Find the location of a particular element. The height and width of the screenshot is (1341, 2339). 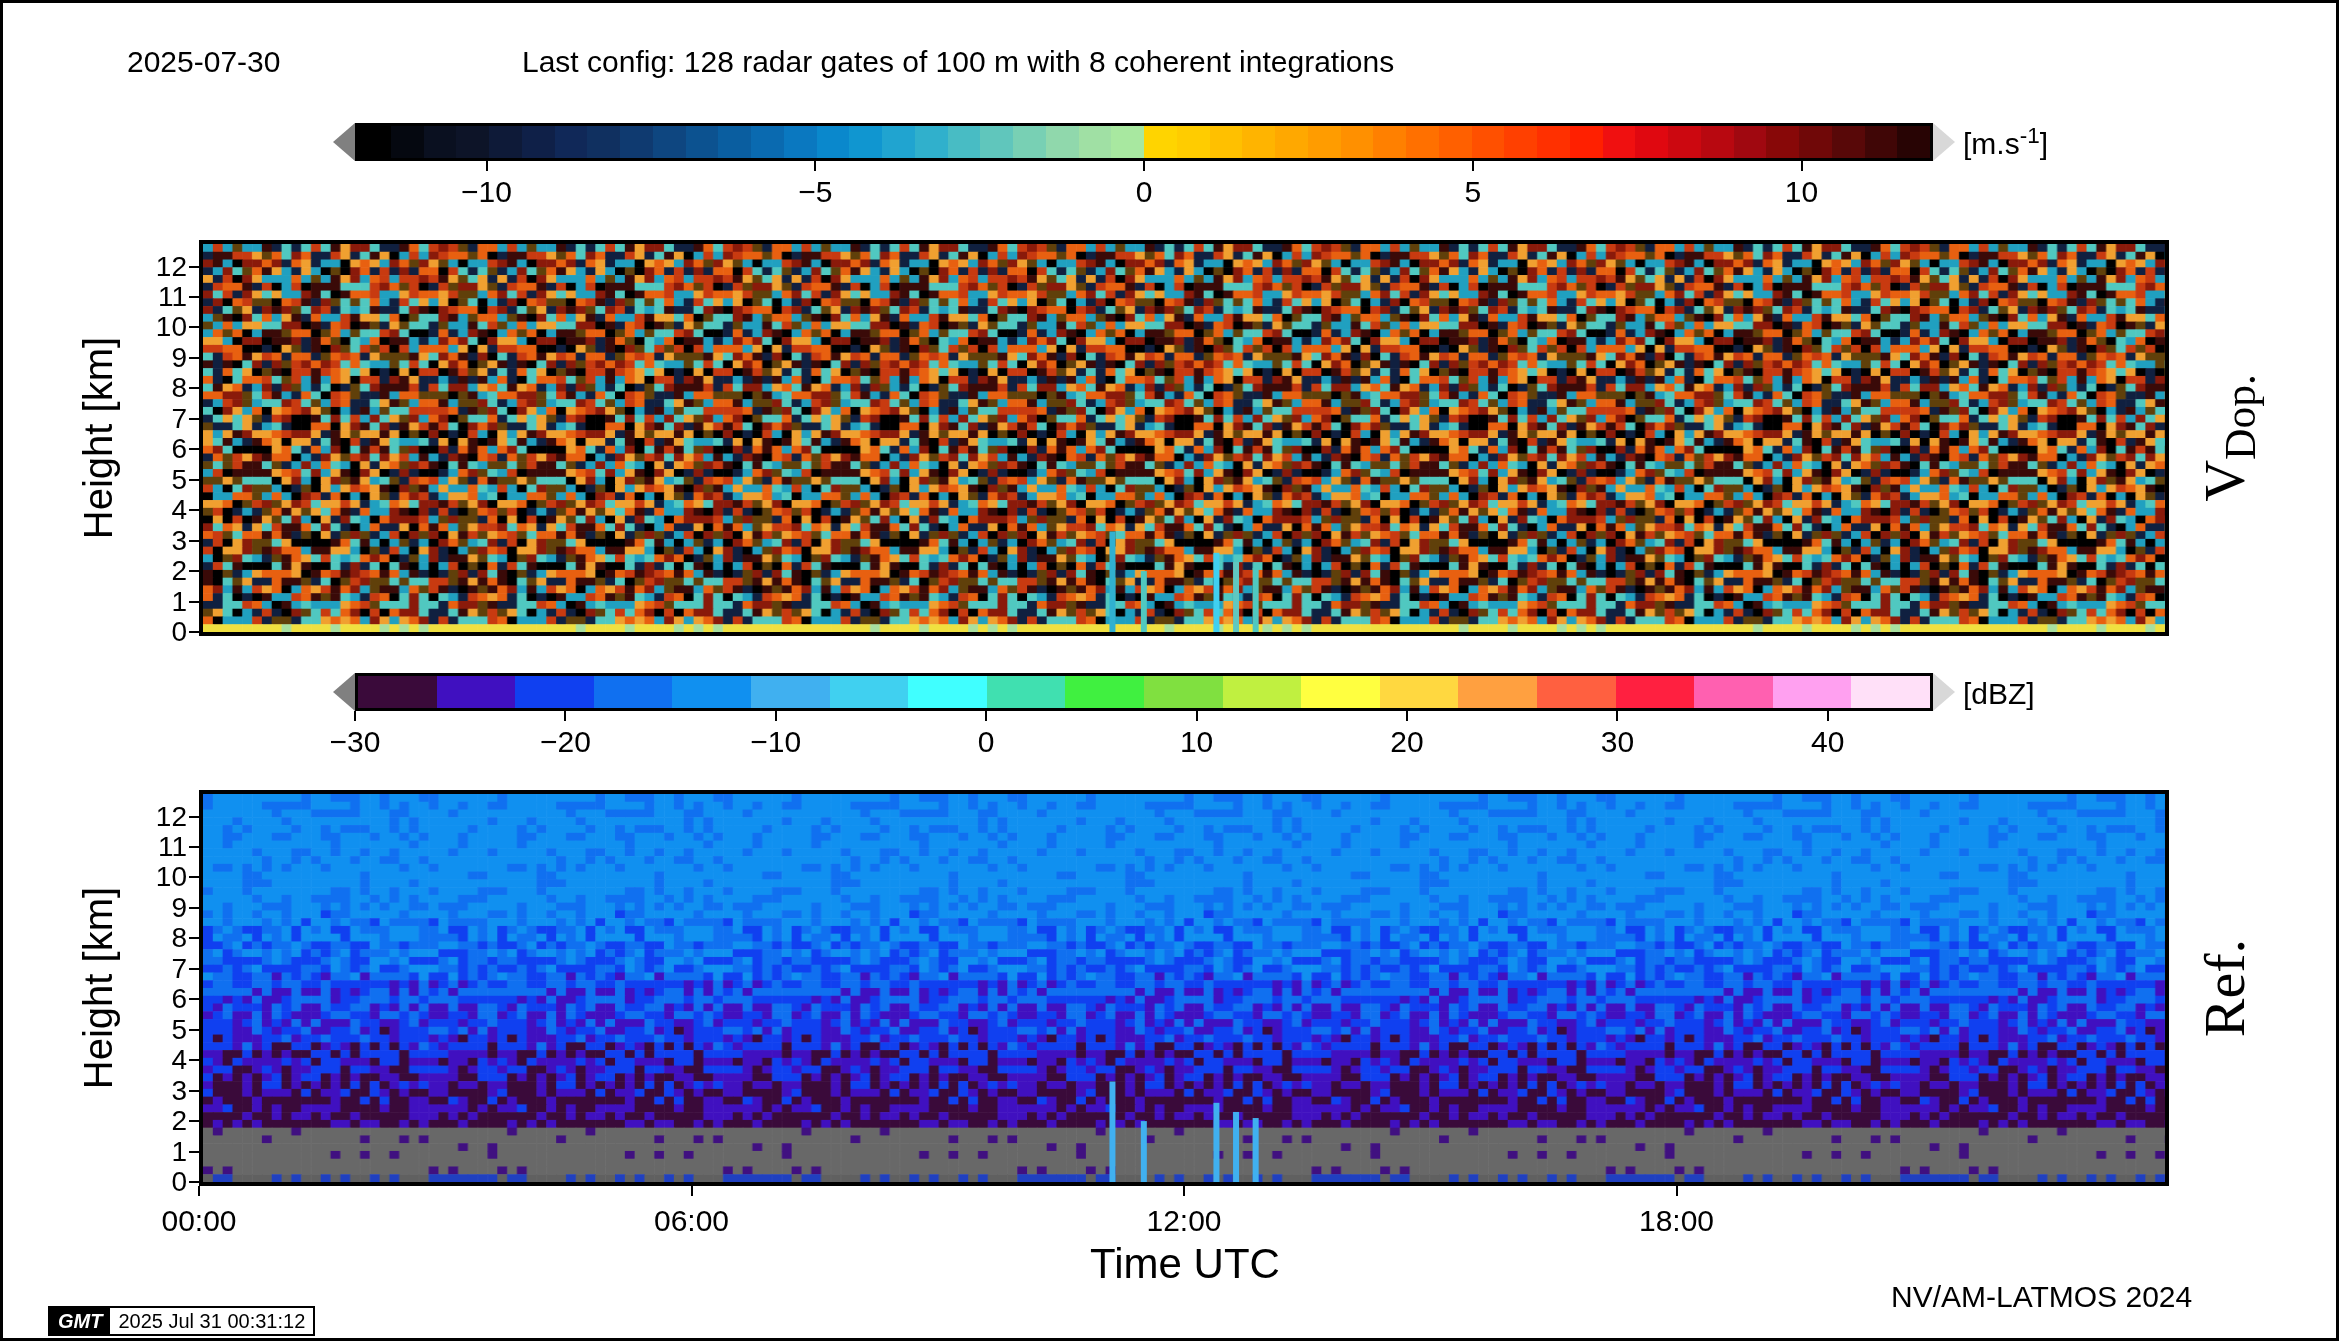

tick-label: 40 is located at coordinates (1828, 742).